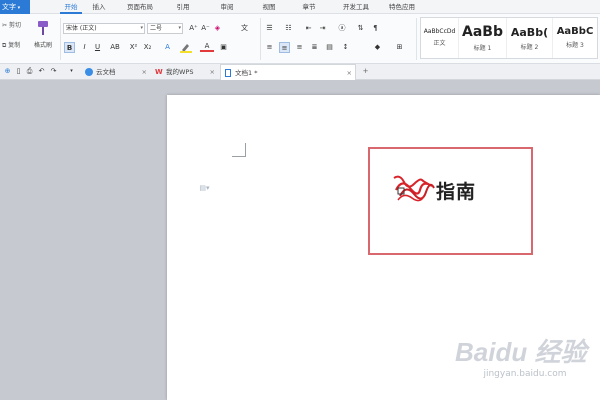 The height and width of the screenshot is (400, 600). What do you see at coordinates (9, 7) in the screenshot?
I see `app-menu-label: 文字` at bounding box center [9, 7].